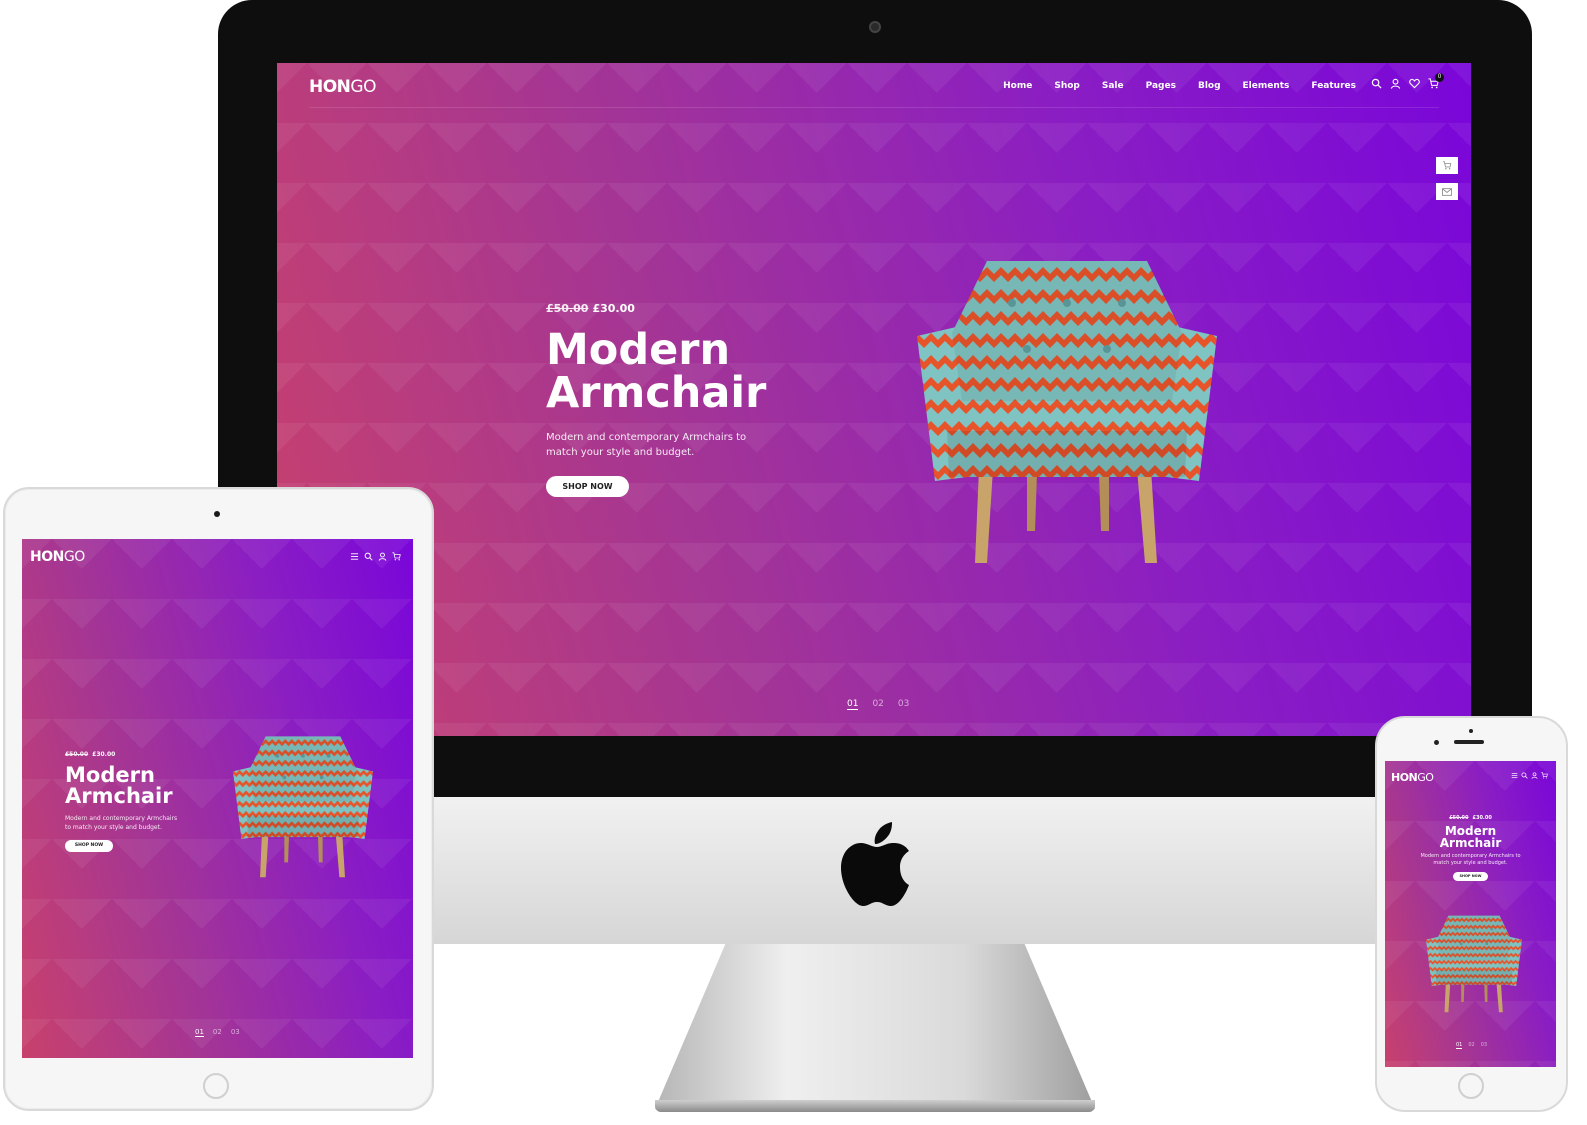 The height and width of the screenshot is (1125, 1587). What do you see at coordinates (1407, 81) in the screenshot?
I see `header-icons: 0` at bounding box center [1407, 81].